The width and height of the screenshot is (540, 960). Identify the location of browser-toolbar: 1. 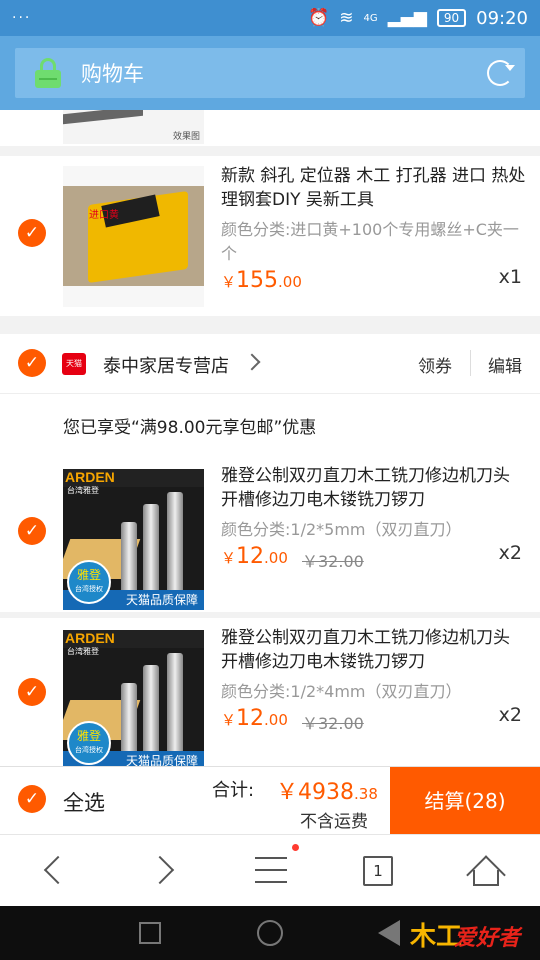
(270, 870).